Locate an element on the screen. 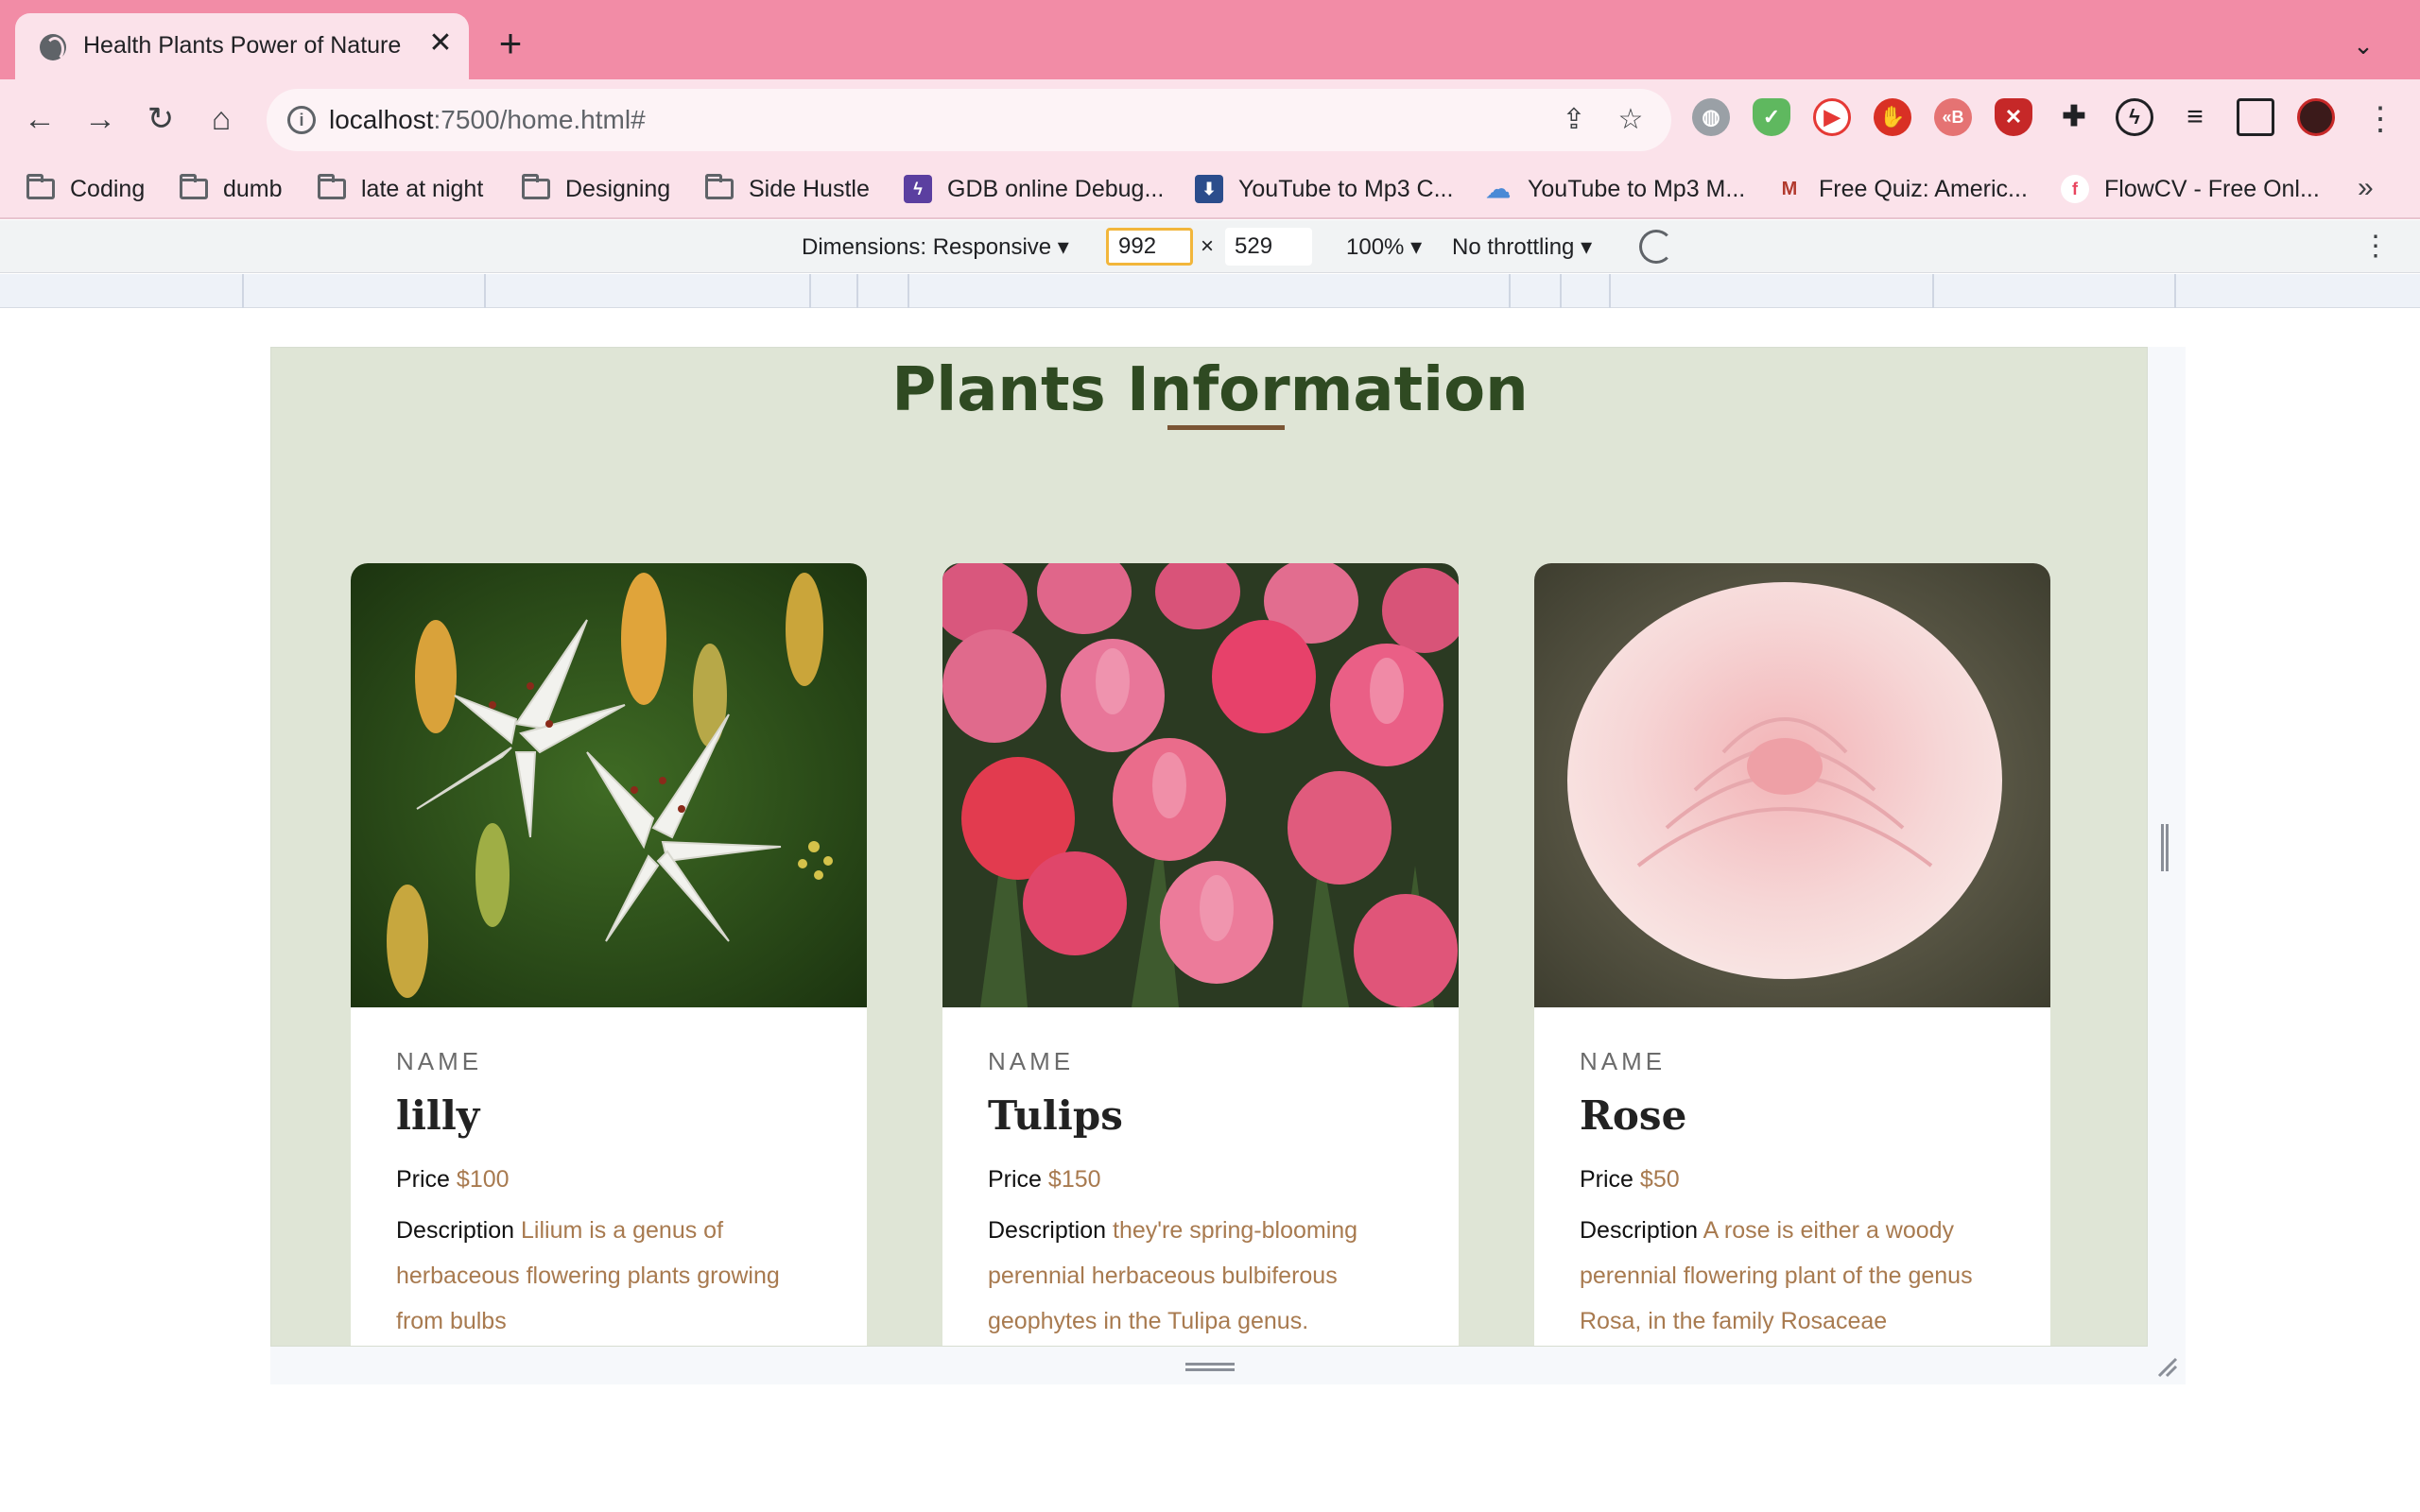 The height and width of the screenshot is (1512, 2420). b-extension-icon: «B is located at coordinates (1953, 117).